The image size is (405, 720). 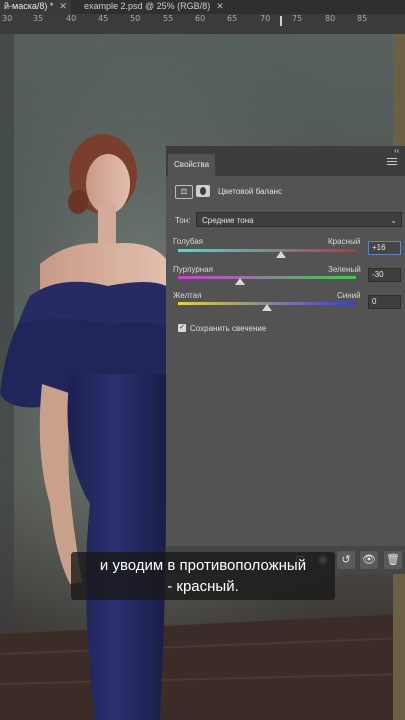 I want to click on ruler-tick: 45, so click(x=103, y=18).